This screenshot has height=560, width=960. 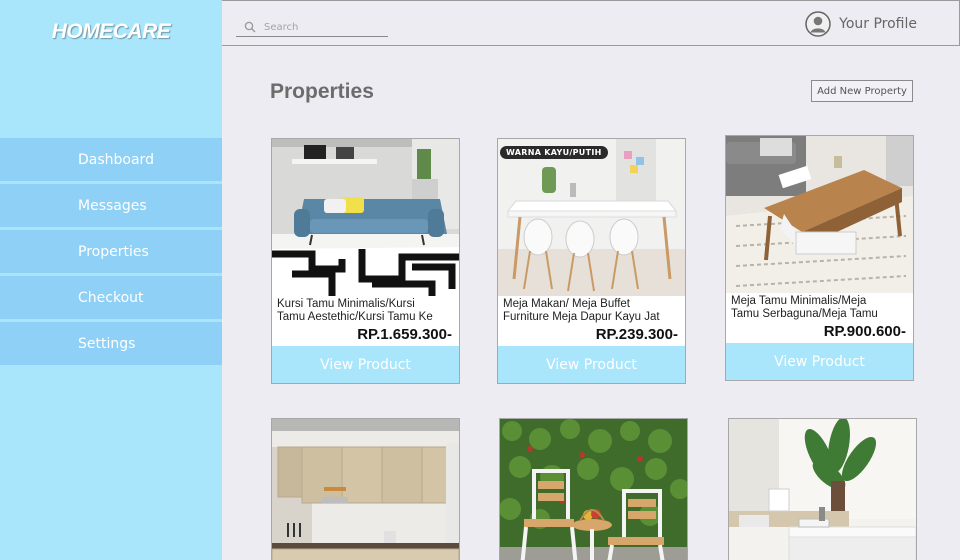 I want to click on profile-label: Your Profile, so click(x=878, y=24).